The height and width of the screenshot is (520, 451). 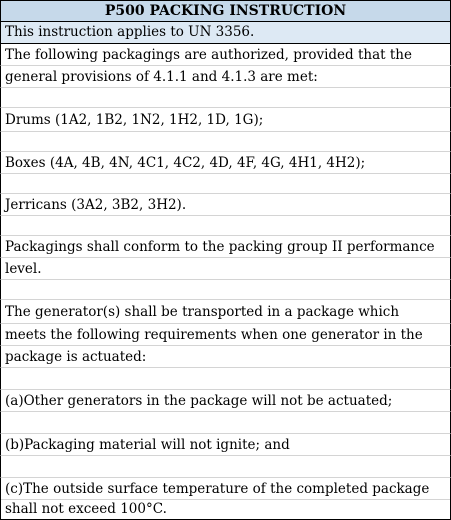 I want to click on text-row: package is actuated:, so click(x=225, y=357).